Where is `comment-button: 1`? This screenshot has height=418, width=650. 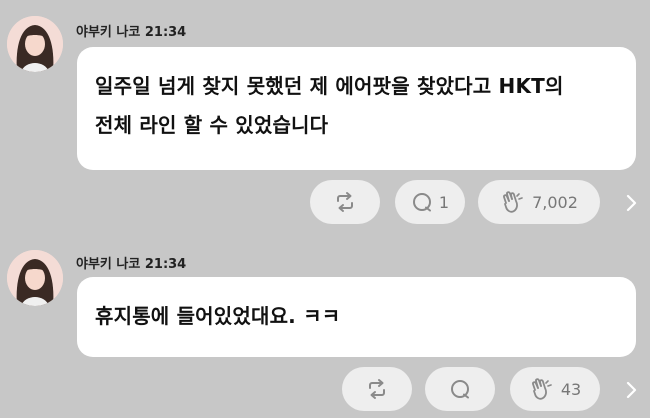 comment-button: 1 is located at coordinates (430, 202).